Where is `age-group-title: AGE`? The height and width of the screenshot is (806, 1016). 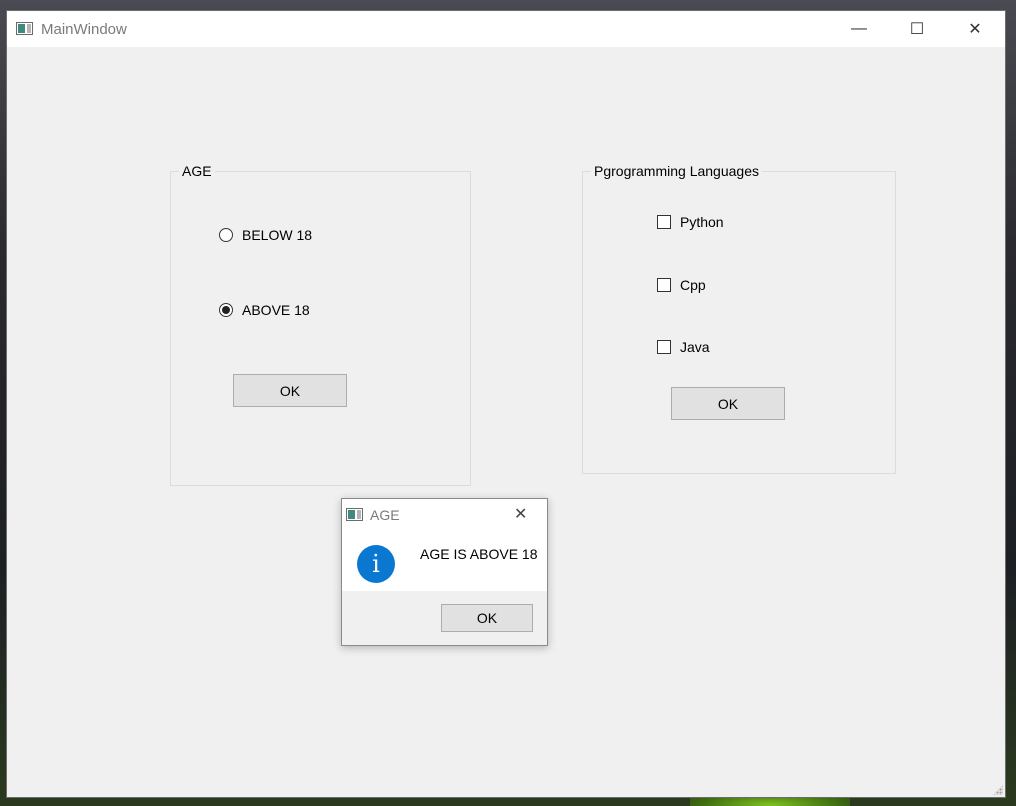
age-group-title: AGE is located at coordinates (197, 171).